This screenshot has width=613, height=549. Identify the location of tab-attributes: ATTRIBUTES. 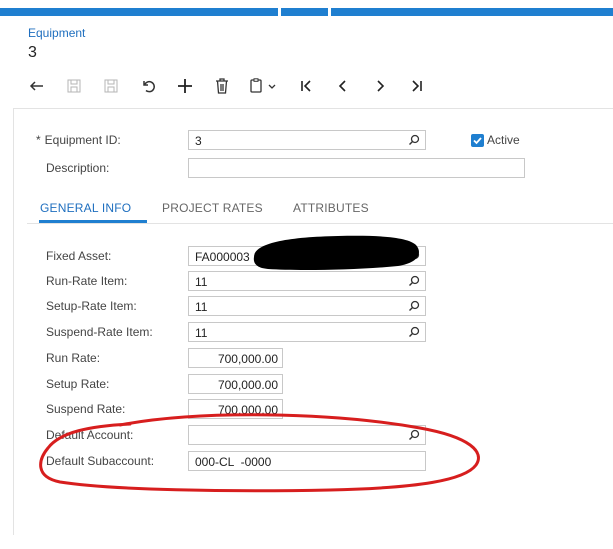
(331, 208).